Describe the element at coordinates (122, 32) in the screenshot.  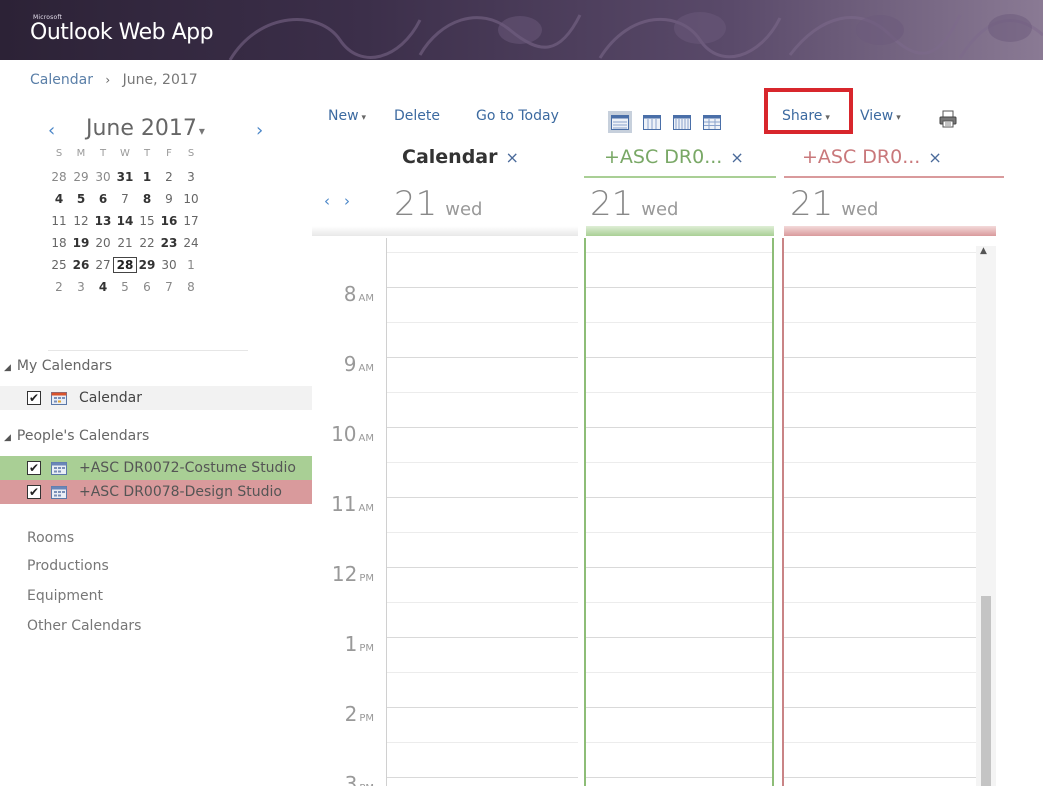
I see `app-title: Outlook Web App` at that location.